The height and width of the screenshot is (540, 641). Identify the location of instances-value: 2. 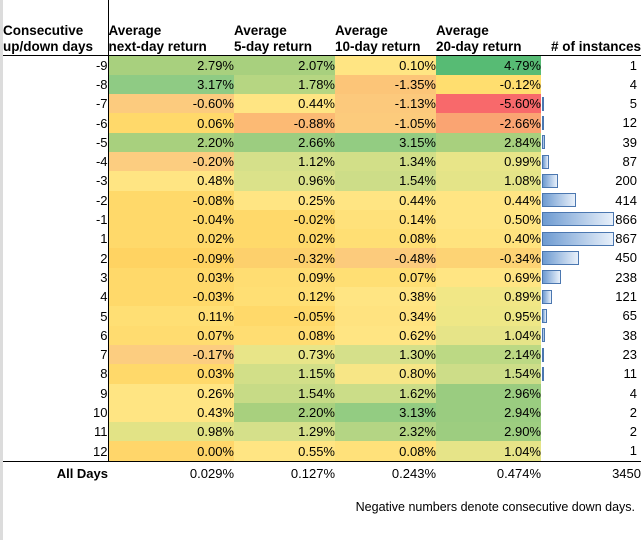
(633, 412).